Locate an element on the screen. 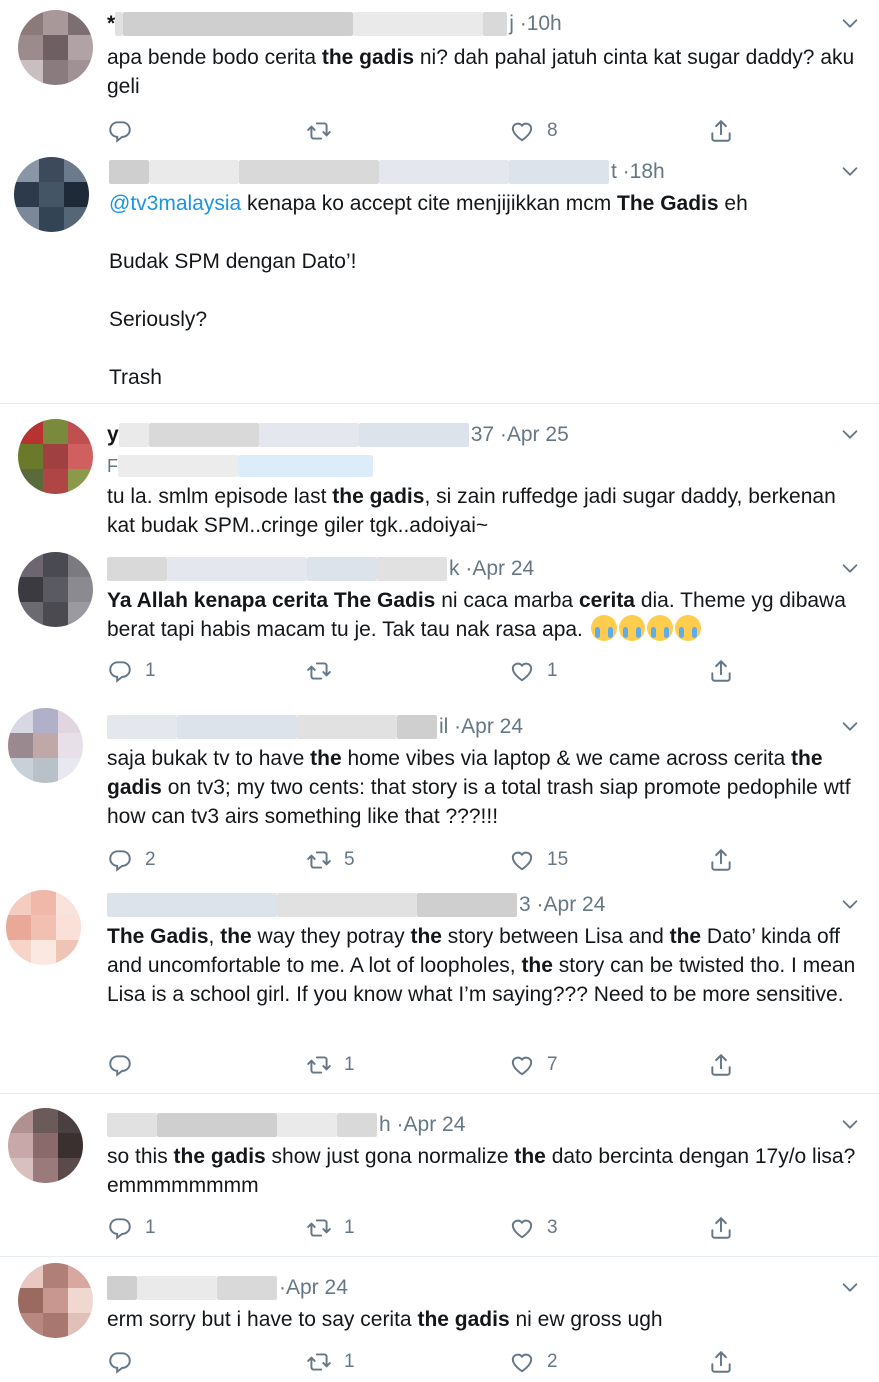  mention-link: @tv3malaysia is located at coordinates (175, 203).